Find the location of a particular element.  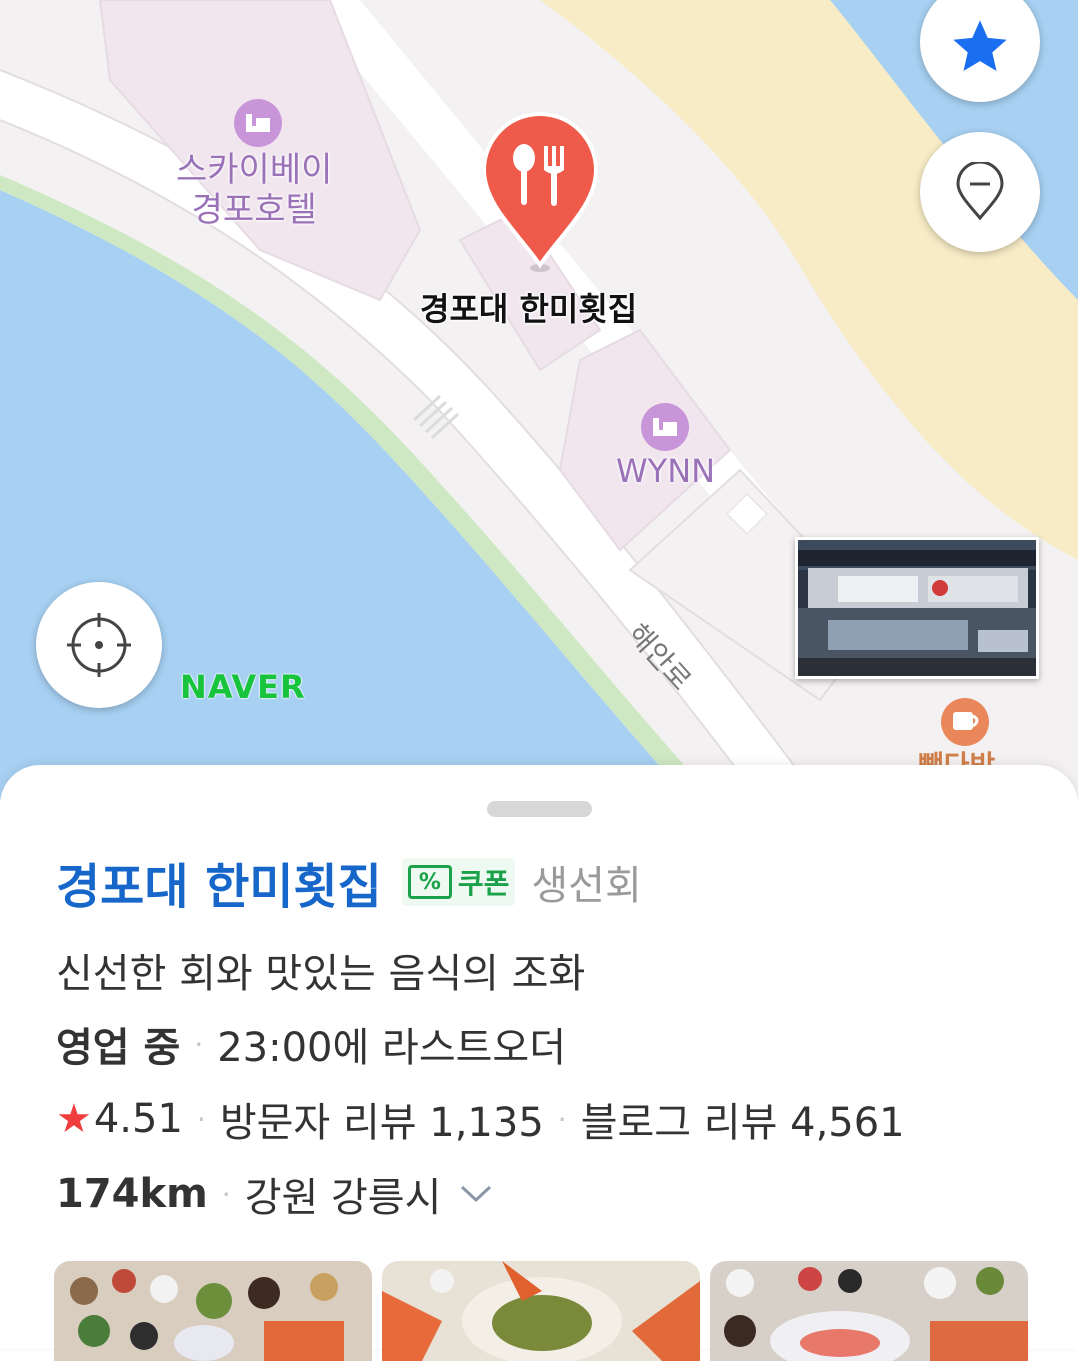

rating-row: ★ 4.51 · 방문자 리뷰 1,135 · 블로그 리뷰 4,561 is located at coordinates (480, 1119).